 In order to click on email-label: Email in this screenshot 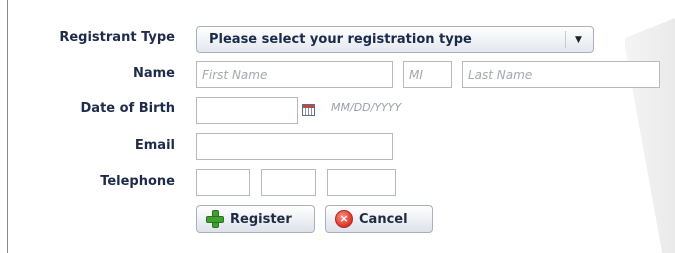, I will do `click(154, 145)`.